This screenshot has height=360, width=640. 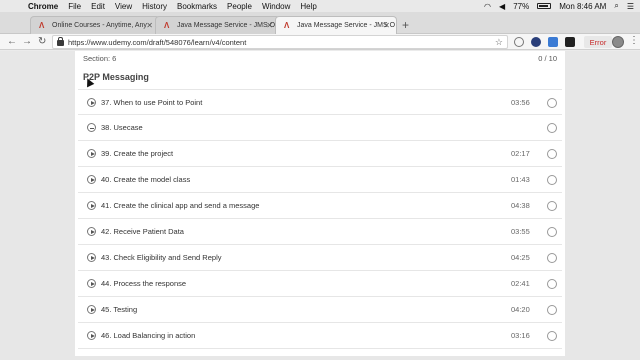 I want to click on lecture-title: 38. Usecase, so click(x=122, y=127).